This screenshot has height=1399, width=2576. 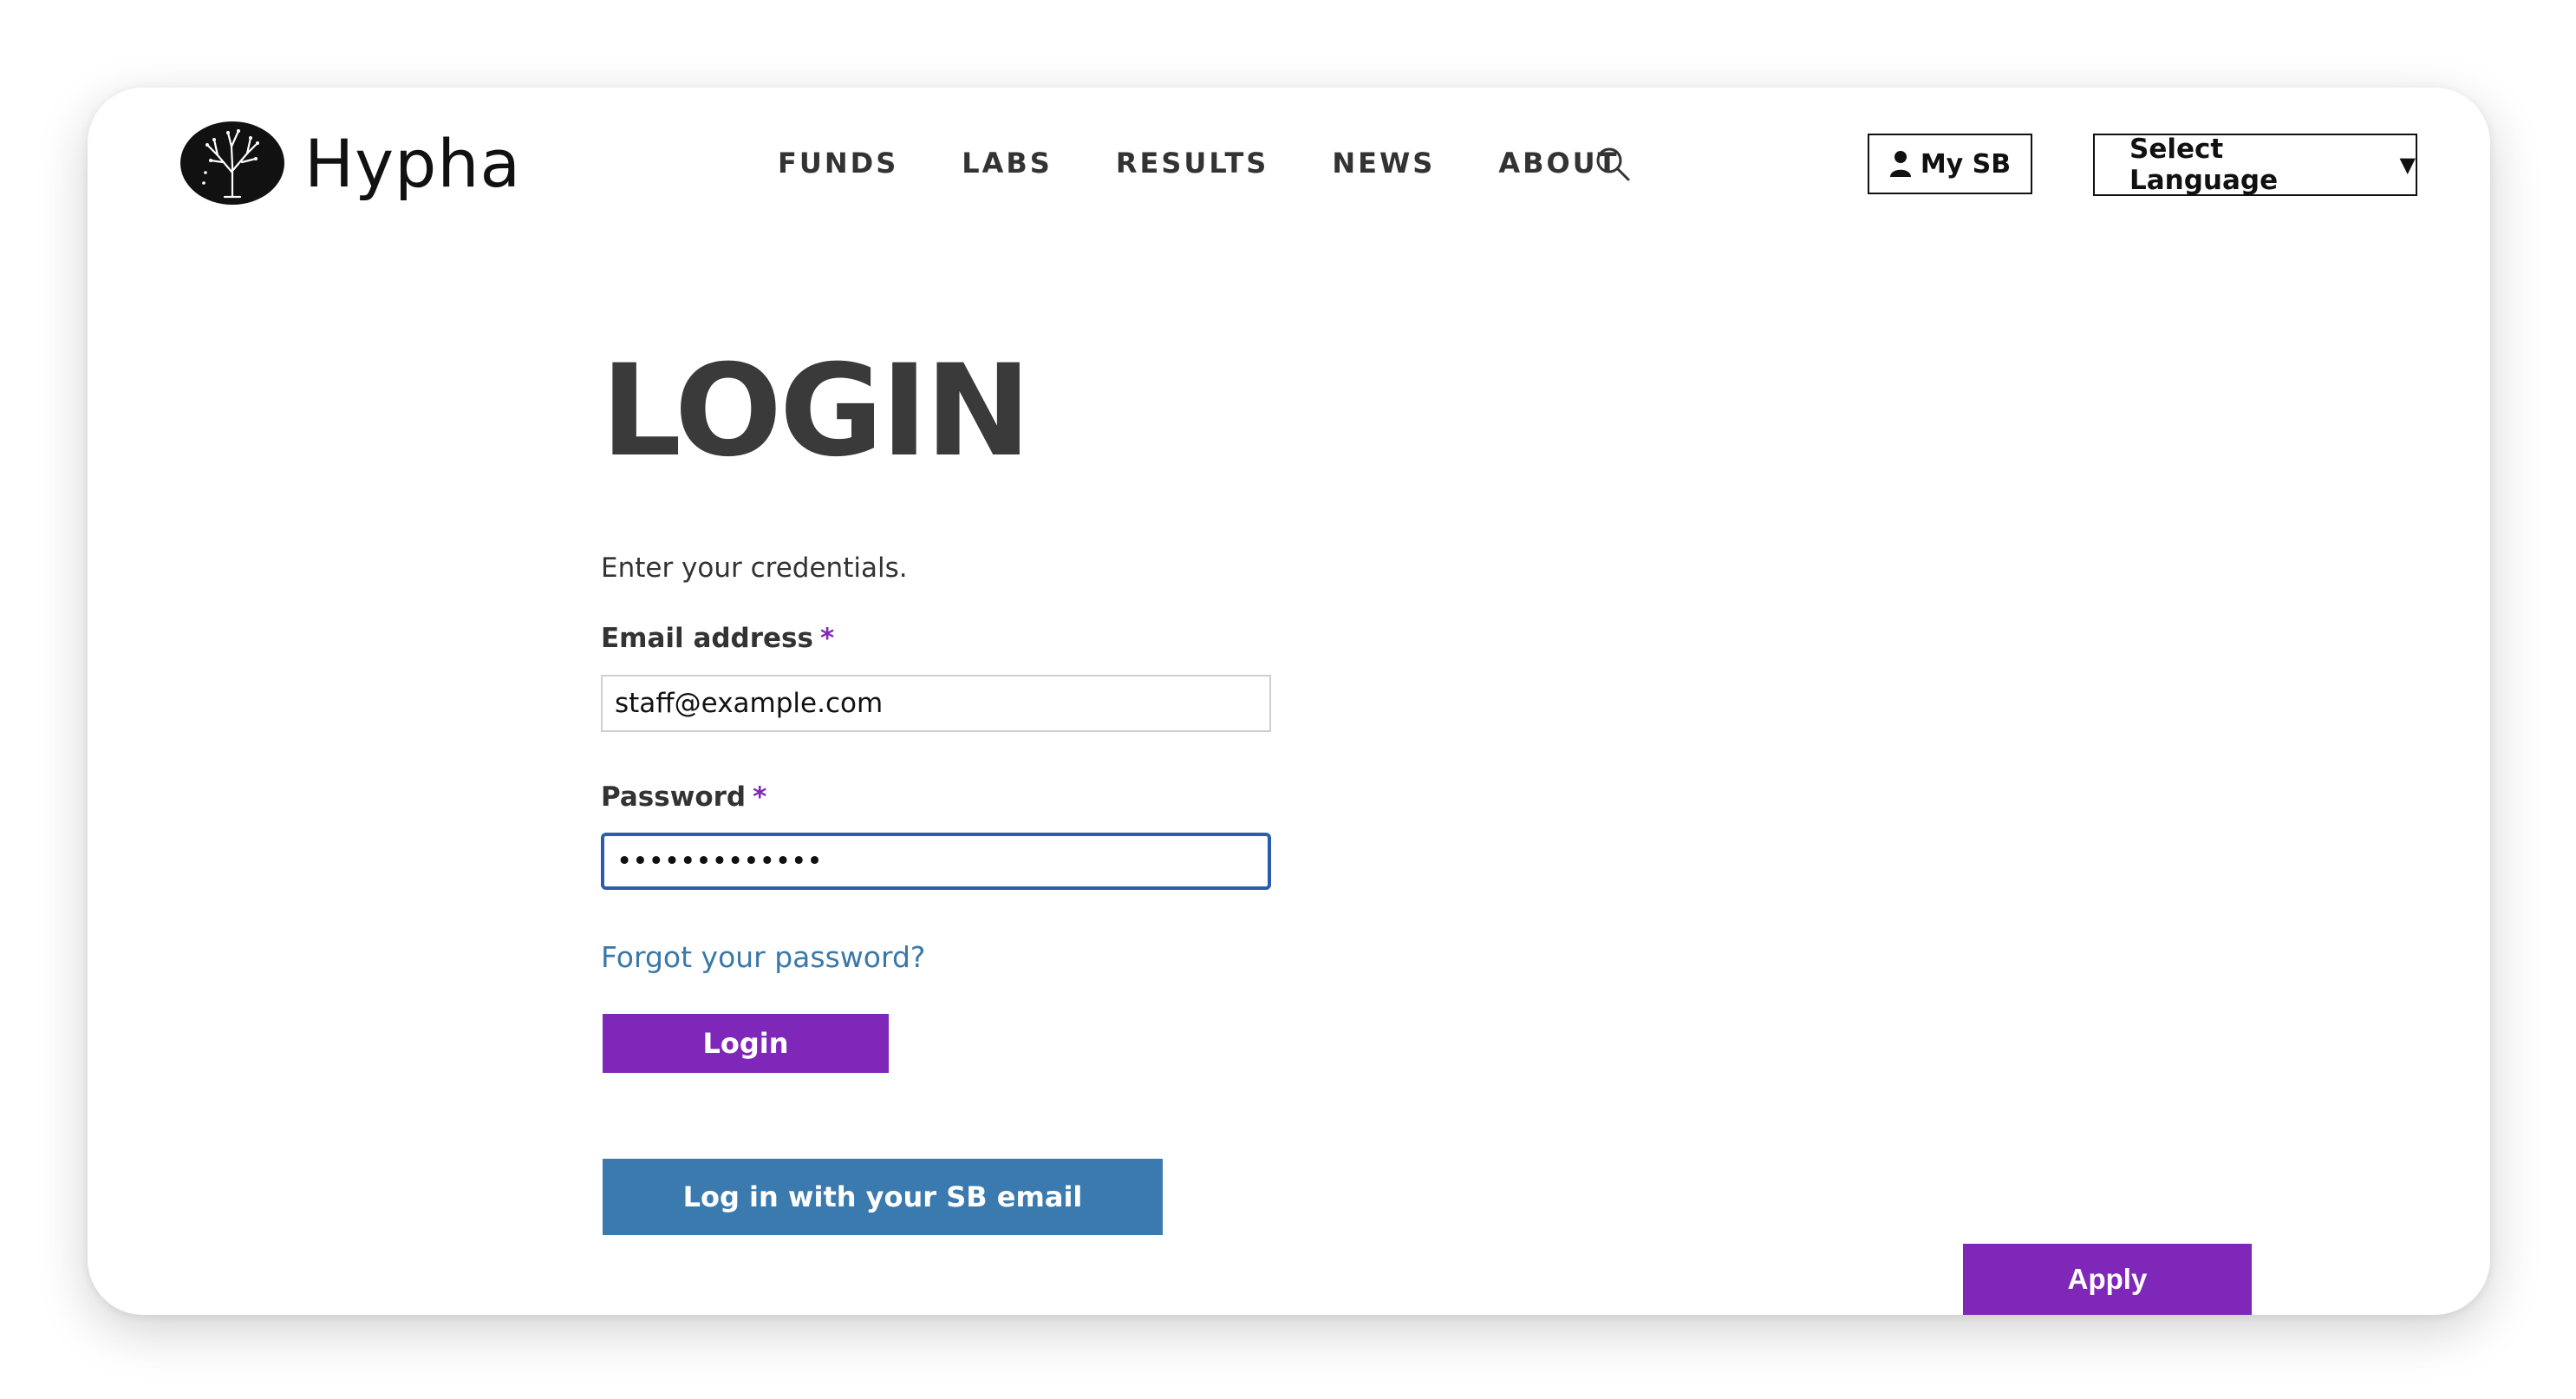 I want to click on nav-item-labs: LABS, so click(x=1008, y=163).